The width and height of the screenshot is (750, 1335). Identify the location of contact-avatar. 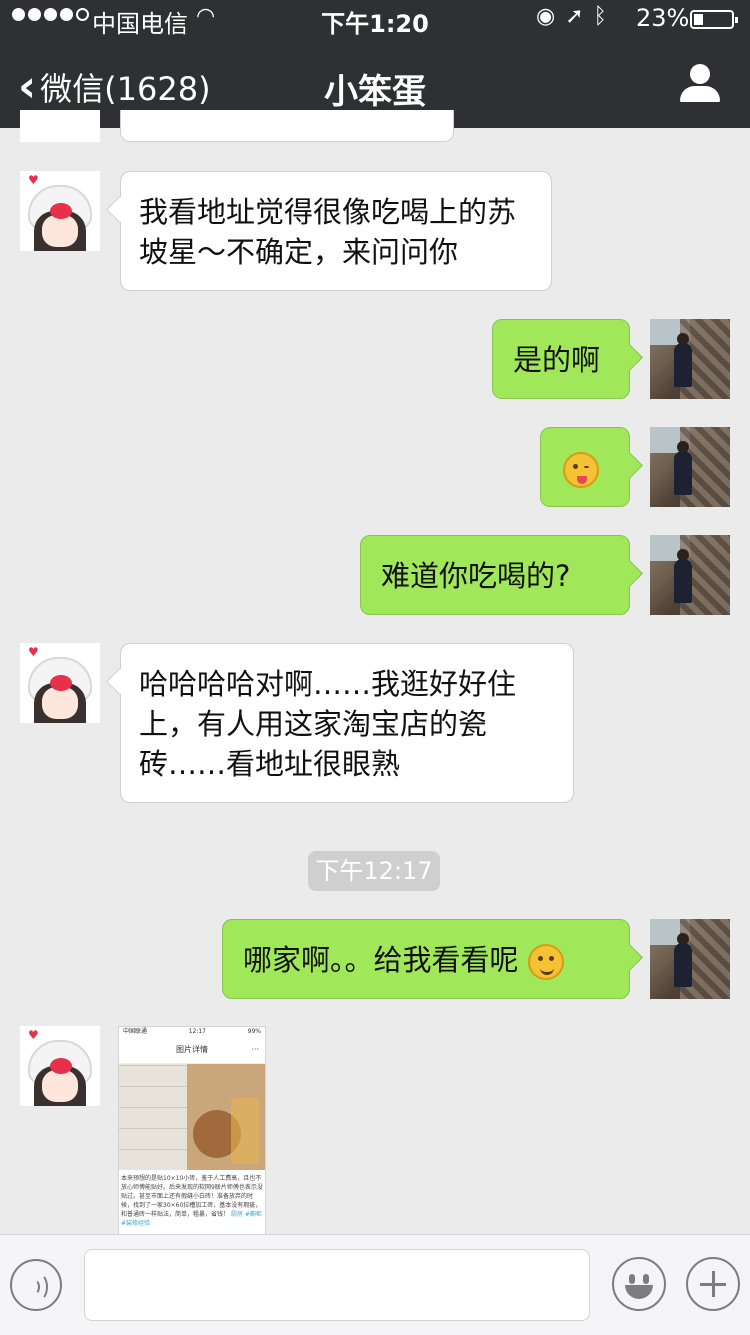
(60, 126).